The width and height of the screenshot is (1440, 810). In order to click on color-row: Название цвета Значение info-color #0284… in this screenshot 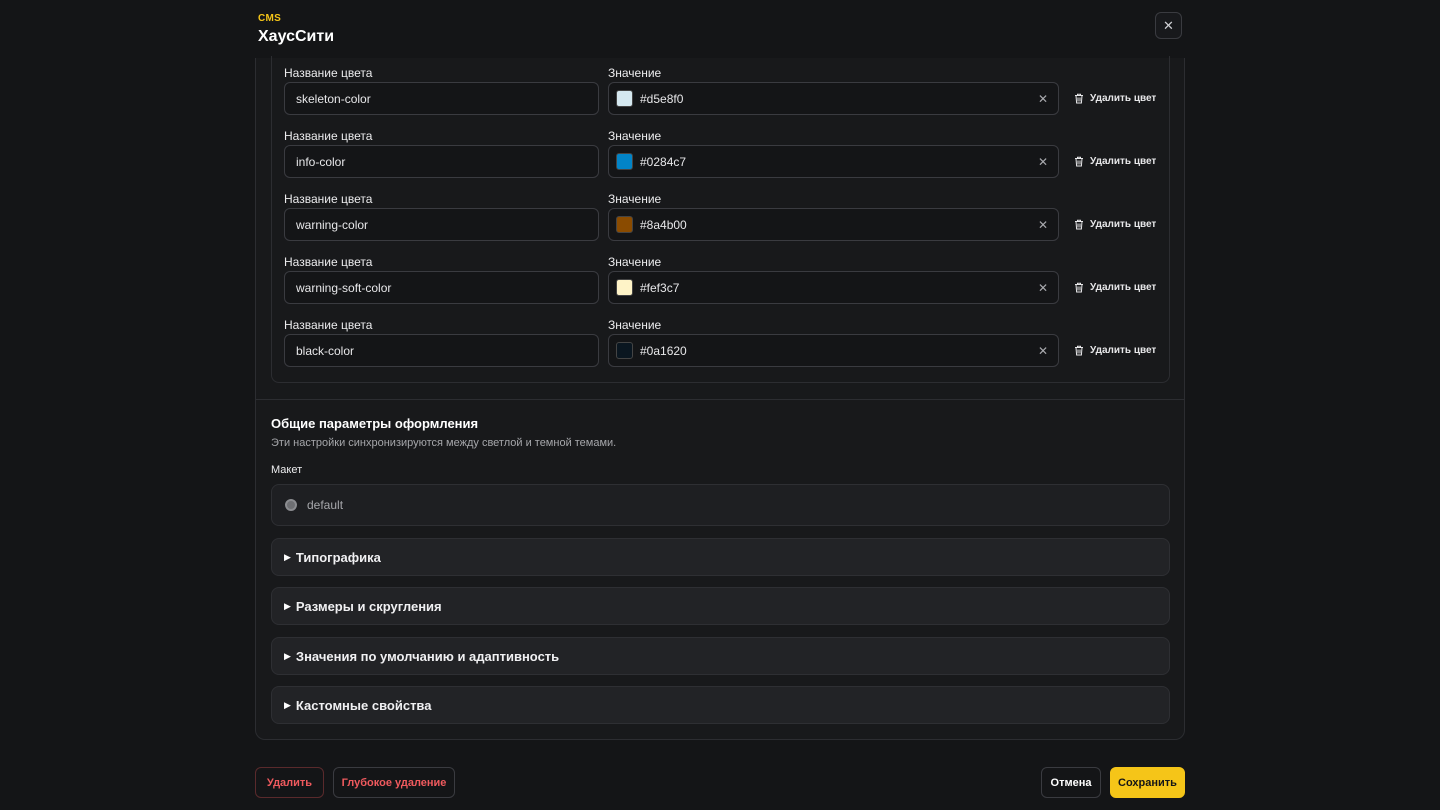, I will do `click(724, 160)`.